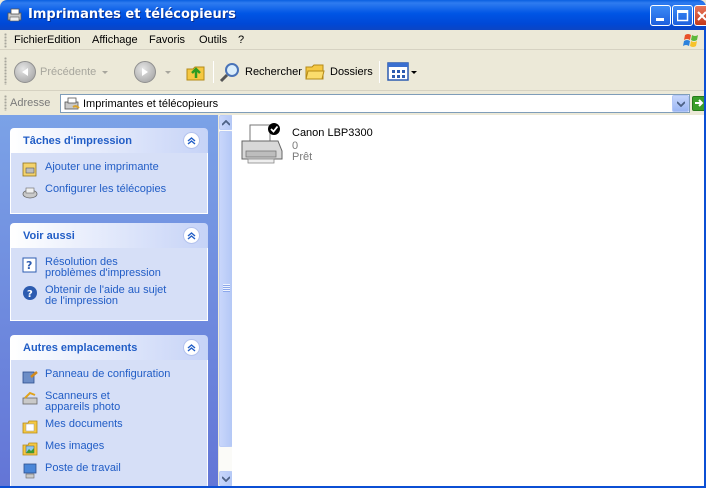  What do you see at coordinates (167, 40) in the screenshot?
I see `menu-favoris: Favoris` at bounding box center [167, 40].